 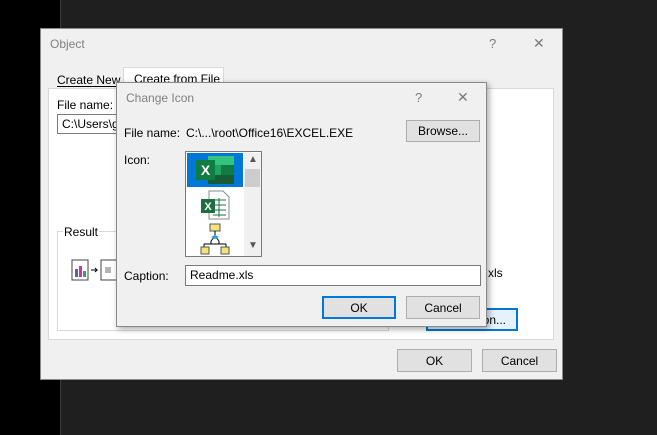 I want to click on object-close-button: ✕, so click(x=539, y=43).